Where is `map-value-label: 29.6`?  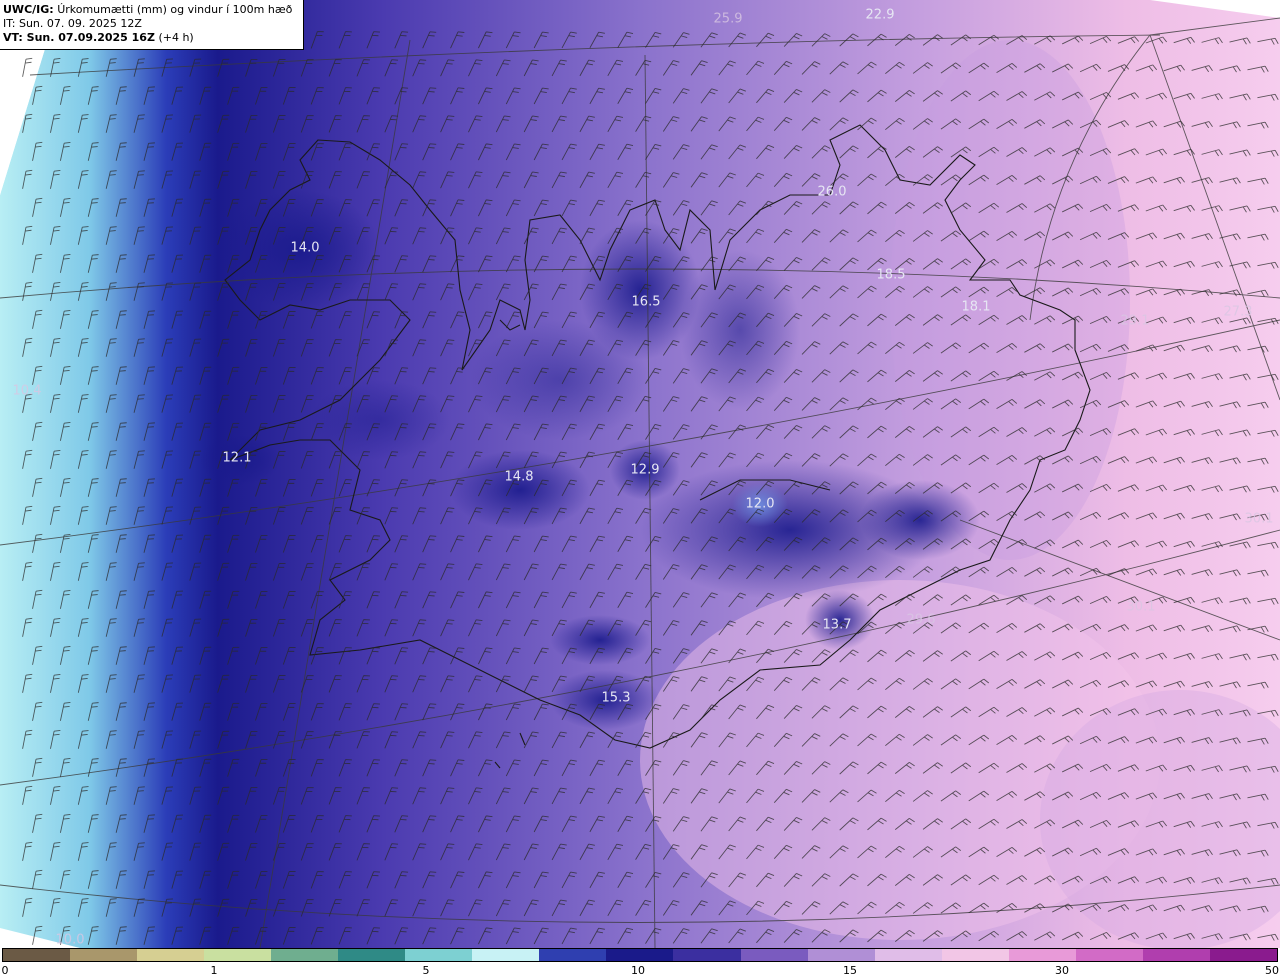 map-value-label: 29.6 is located at coordinates (921, 620).